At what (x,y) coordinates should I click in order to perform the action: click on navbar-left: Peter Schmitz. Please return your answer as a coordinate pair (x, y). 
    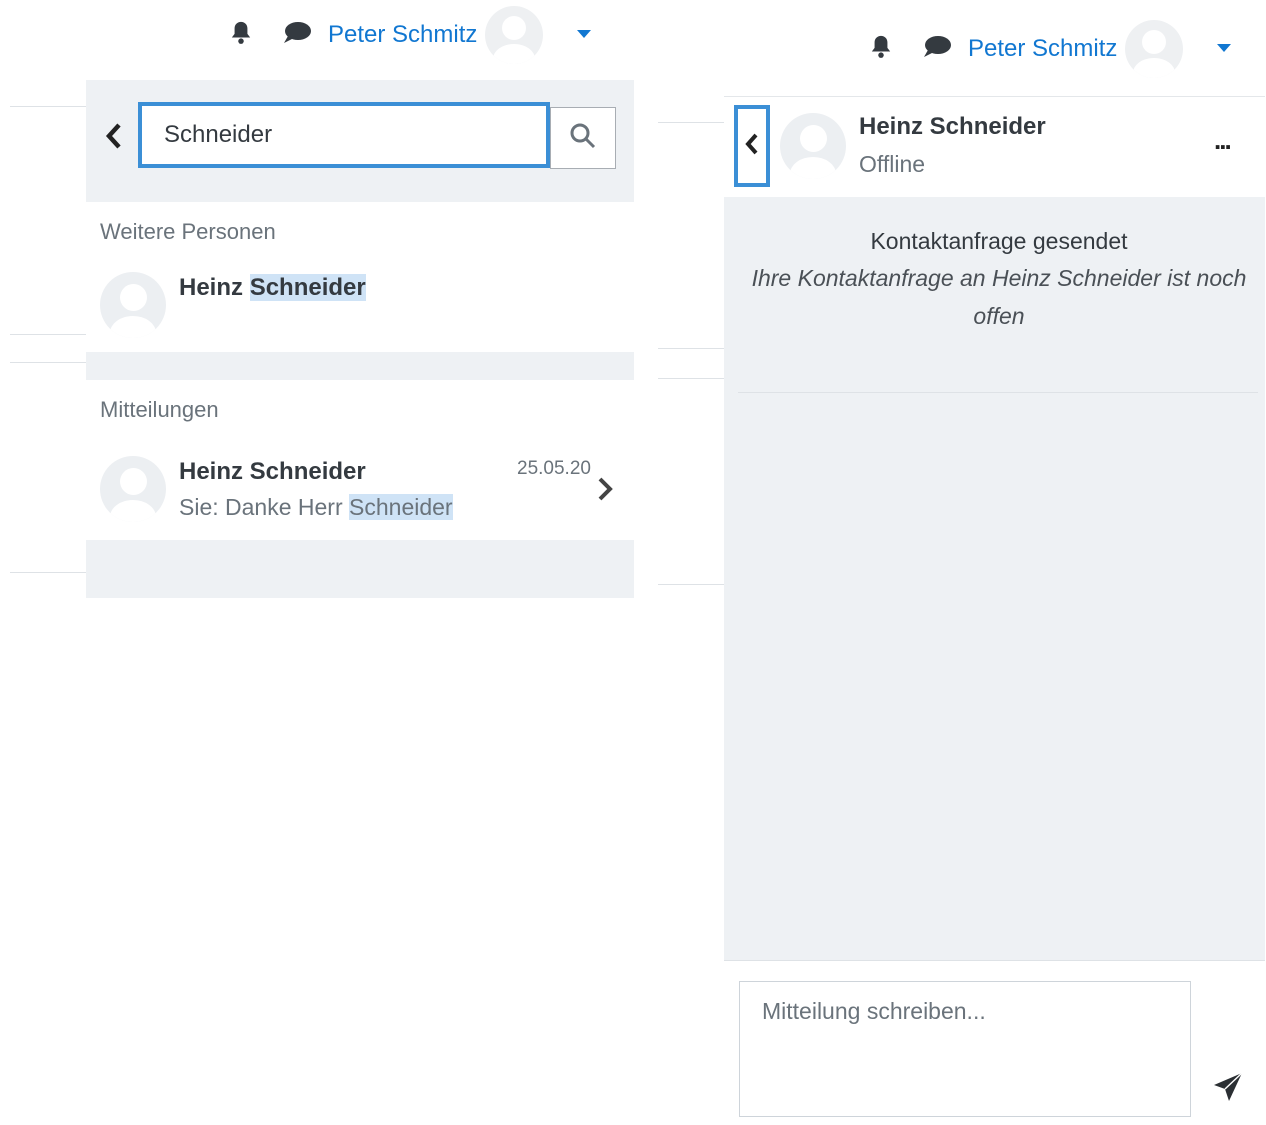
    Looking at the image, I should click on (411, 35).